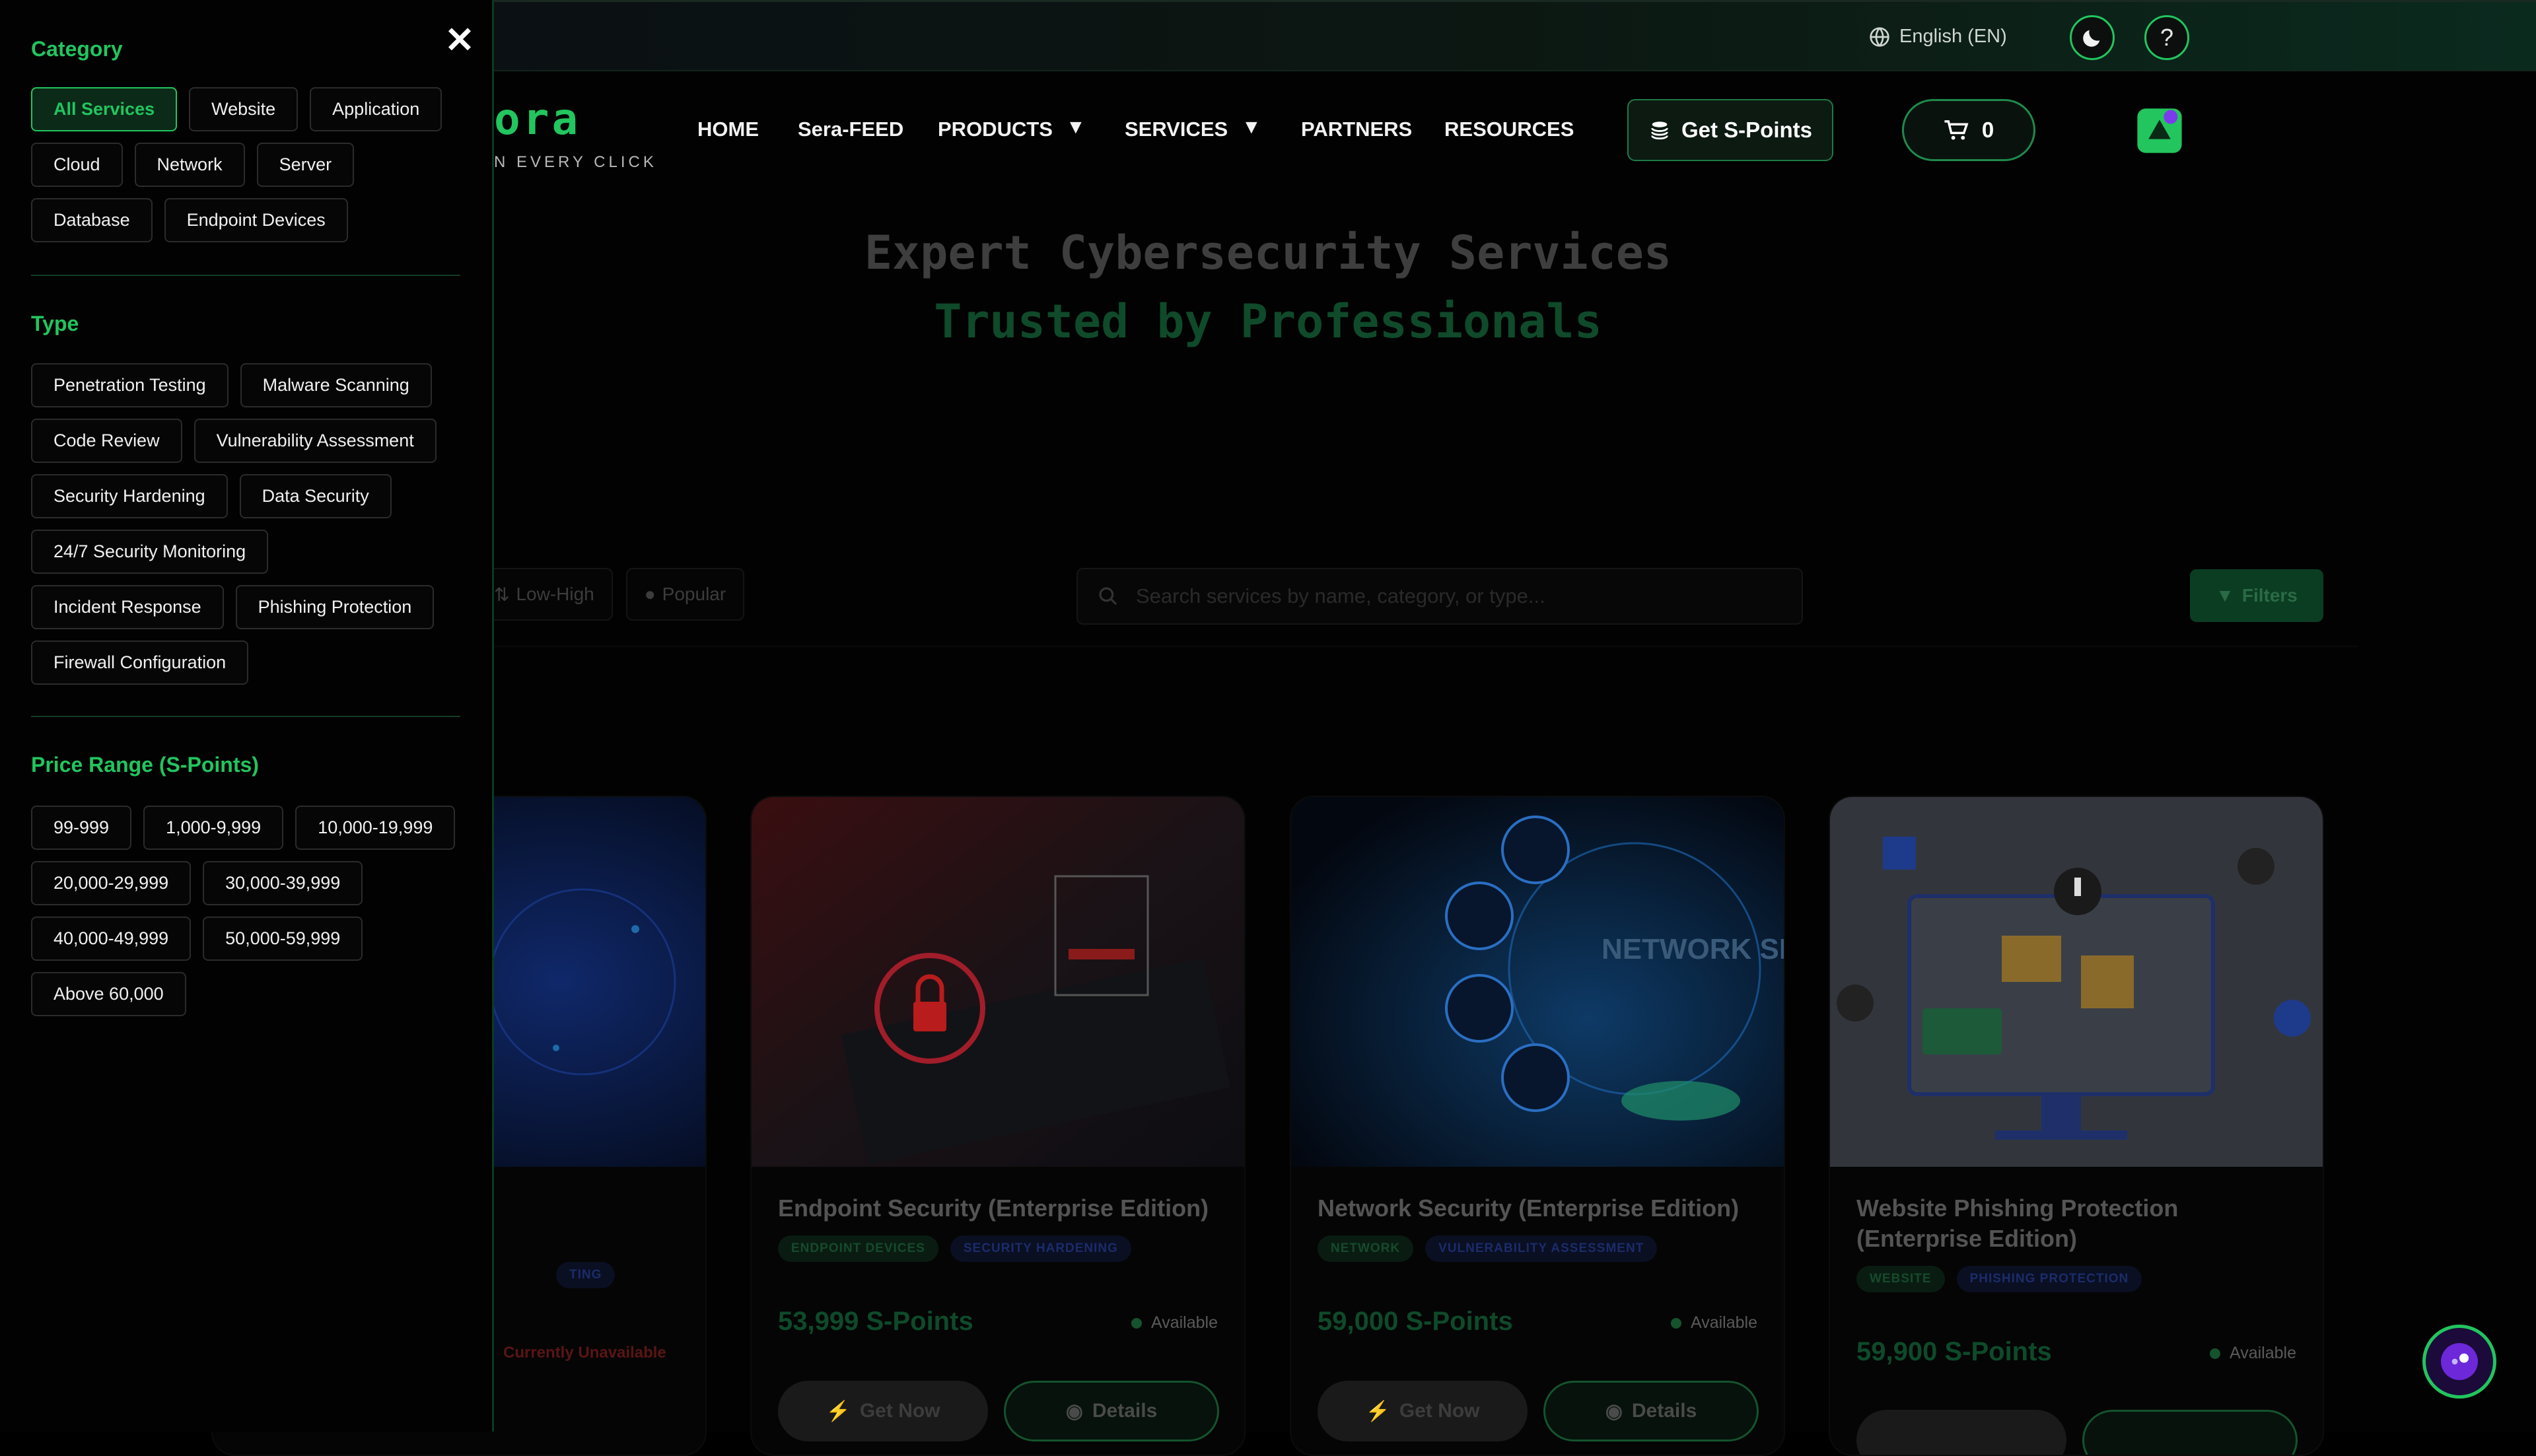 The width and height of the screenshot is (2536, 1456). What do you see at coordinates (694, 594) in the screenshot?
I see `sort-popular-label: Popular` at bounding box center [694, 594].